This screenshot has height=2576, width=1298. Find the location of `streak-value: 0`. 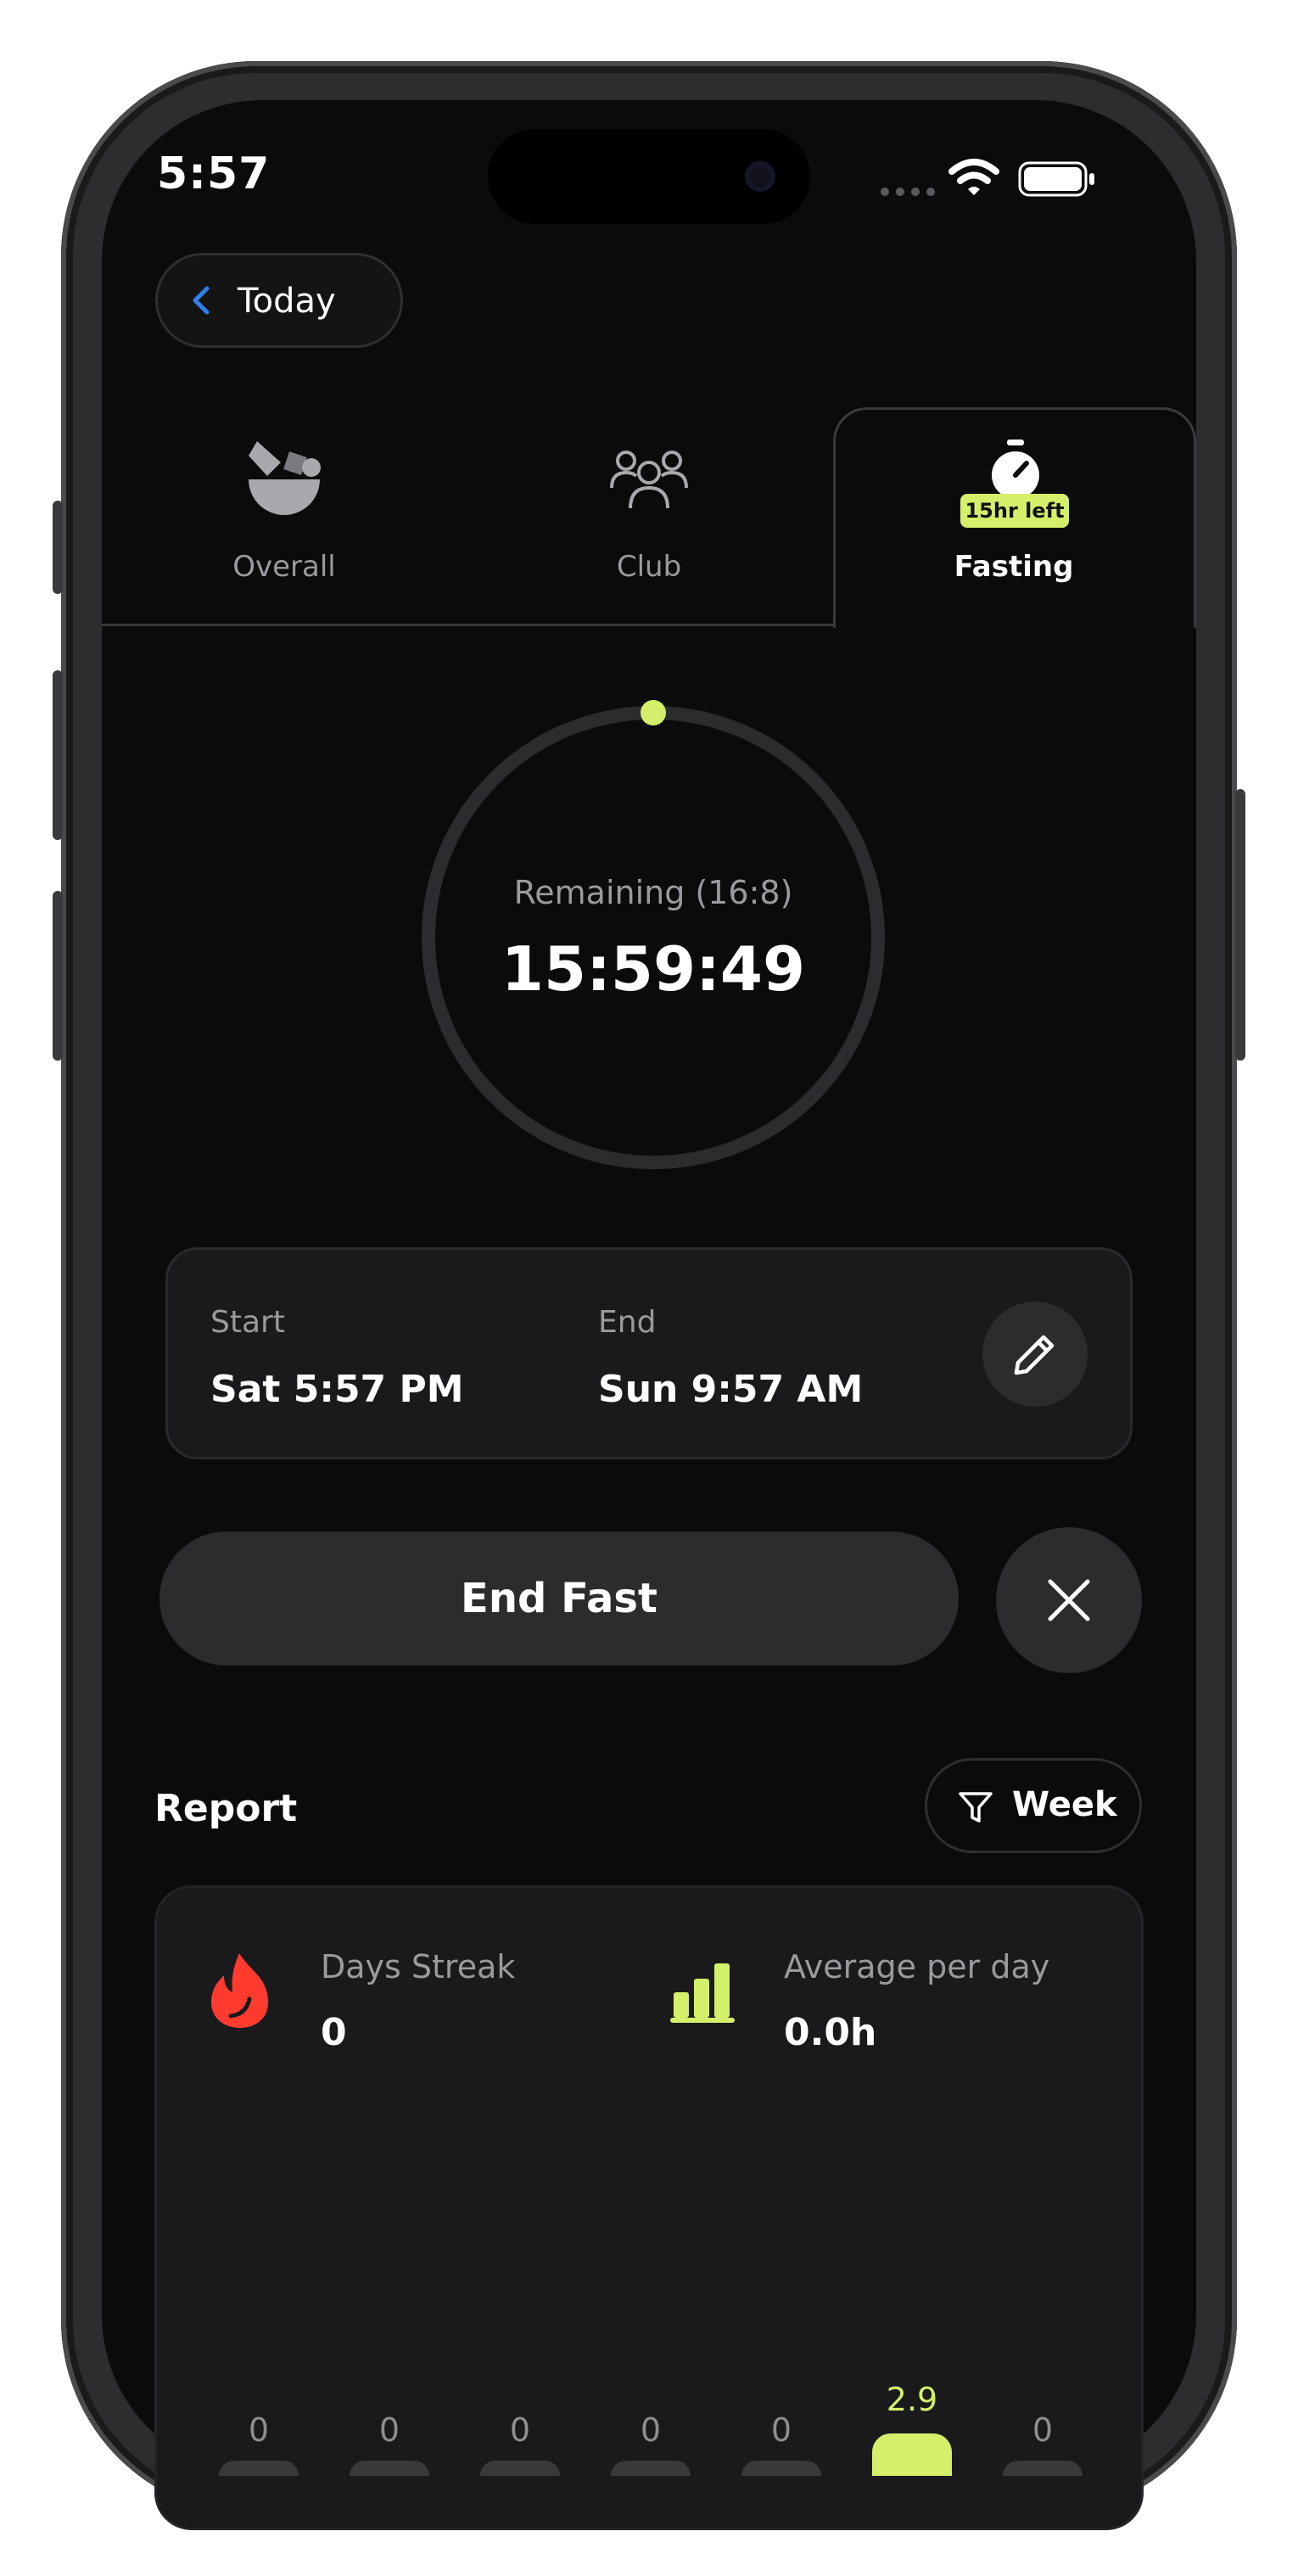

streak-value: 0 is located at coordinates (334, 2032).